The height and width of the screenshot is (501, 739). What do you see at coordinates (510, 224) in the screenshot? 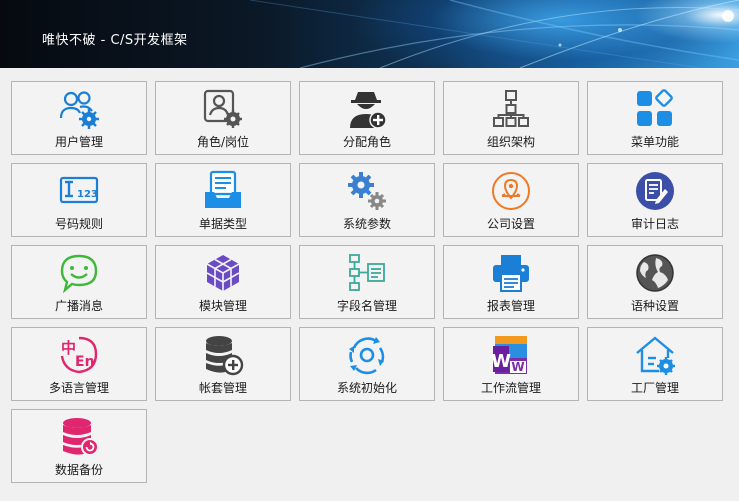
I see `tile-label: 公司设置` at bounding box center [510, 224].